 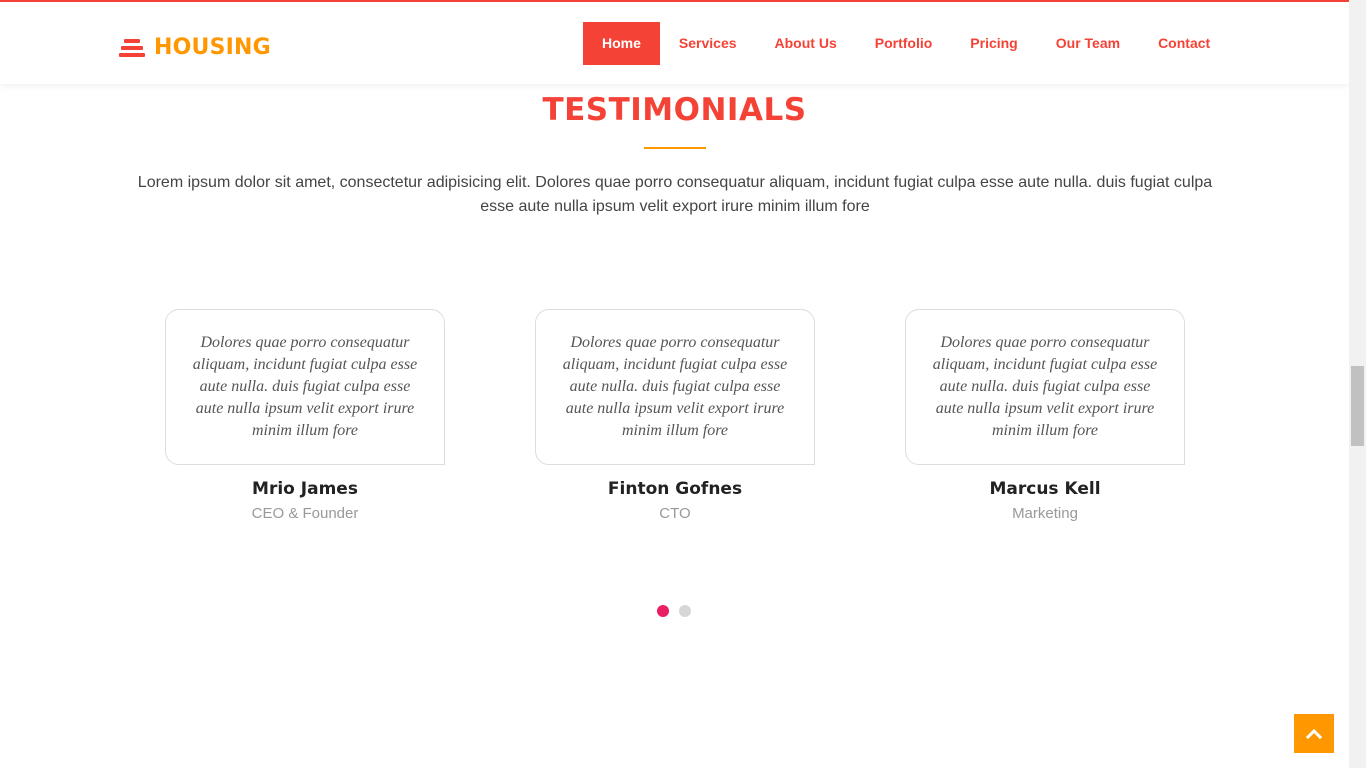 I want to click on chevron-up-icon, so click(x=1314, y=733).